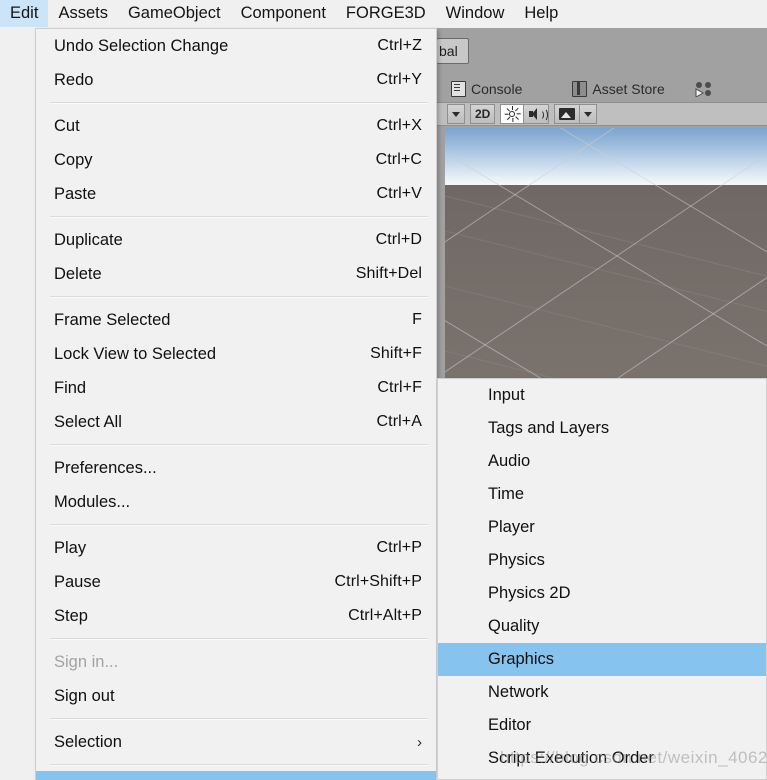  What do you see at coordinates (602, 659) in the screenshot?
I see `submenu-item-graphics: Graphics` at bounding box center [602, 659].